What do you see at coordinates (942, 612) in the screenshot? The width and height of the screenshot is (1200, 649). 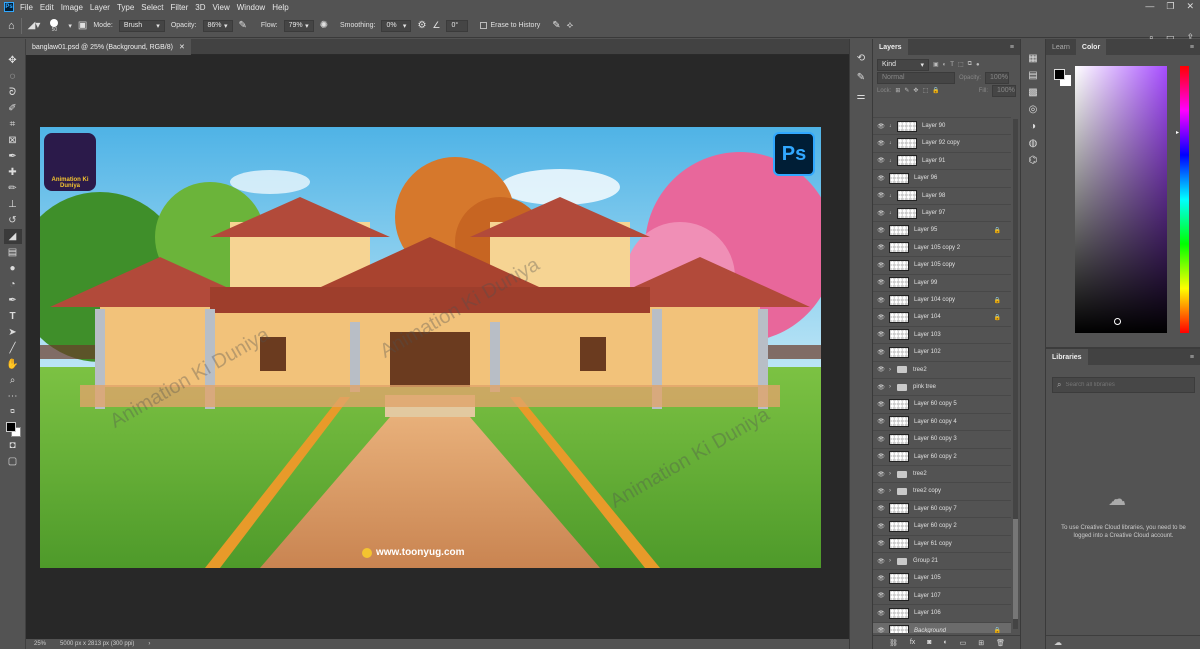 I see `layer-row: 👁 Layer 106` at bounding box center [942, 612].